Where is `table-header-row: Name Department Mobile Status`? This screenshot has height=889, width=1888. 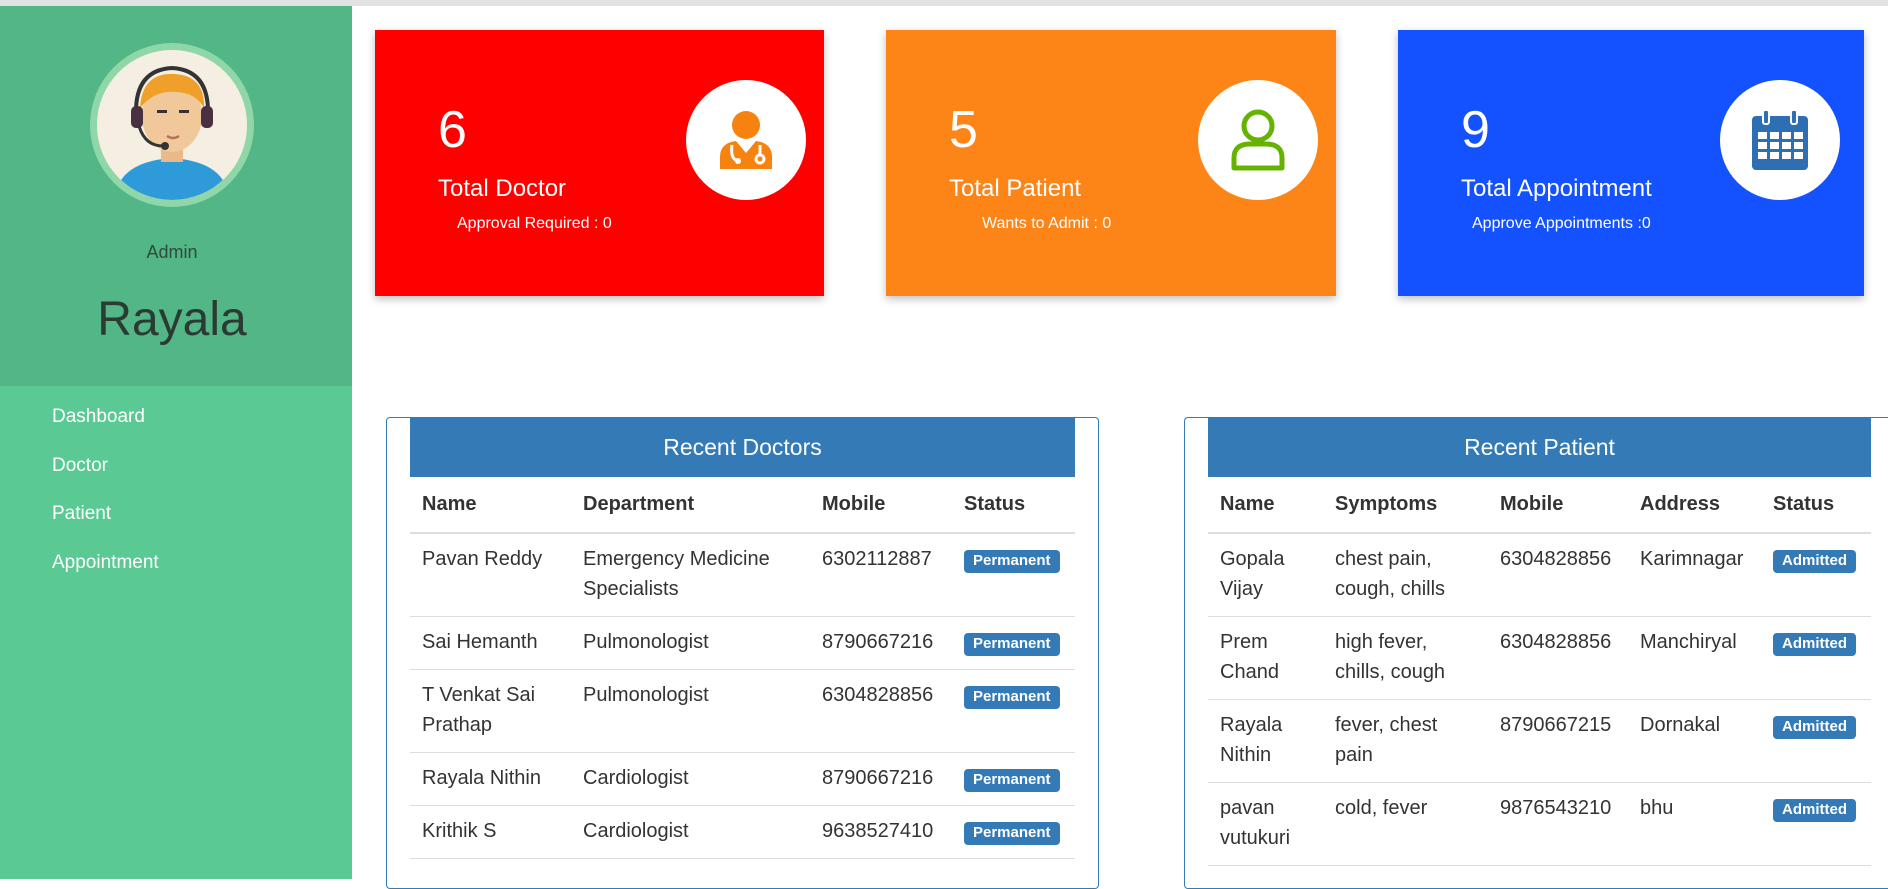 table-header-row: Name Department Mobile Status is located at coordinates (742, 505).